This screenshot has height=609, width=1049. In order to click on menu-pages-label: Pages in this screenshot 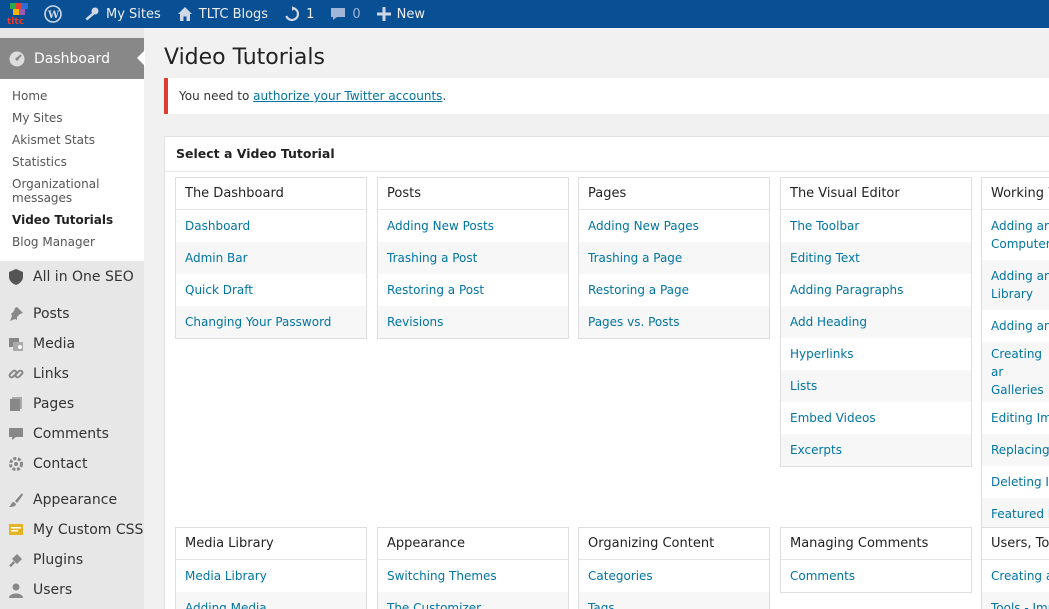, I will do `click(54, 404)`.